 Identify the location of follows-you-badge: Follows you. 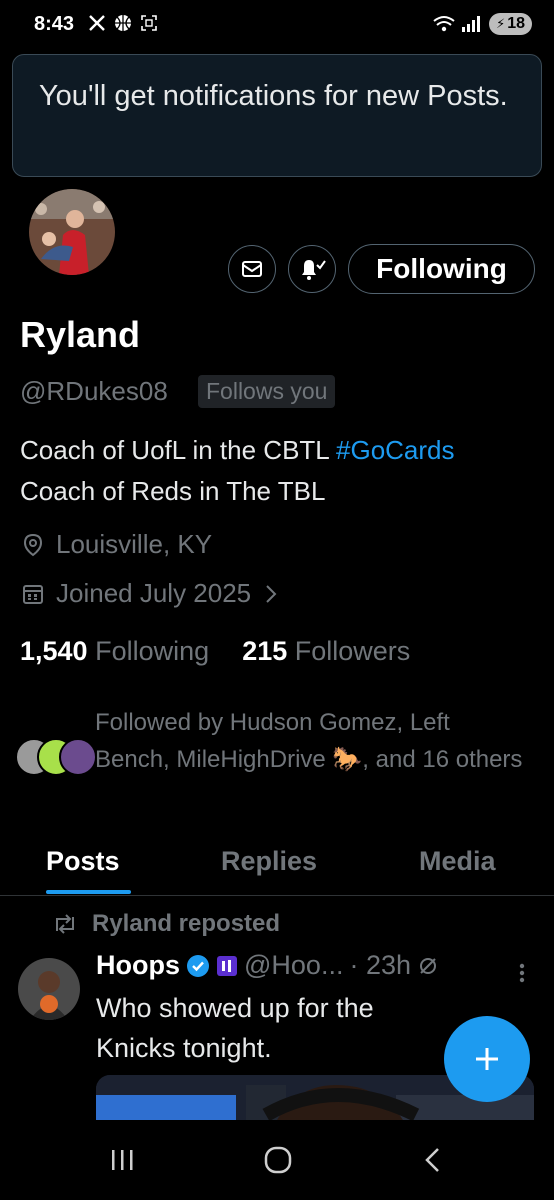
(267, 391).